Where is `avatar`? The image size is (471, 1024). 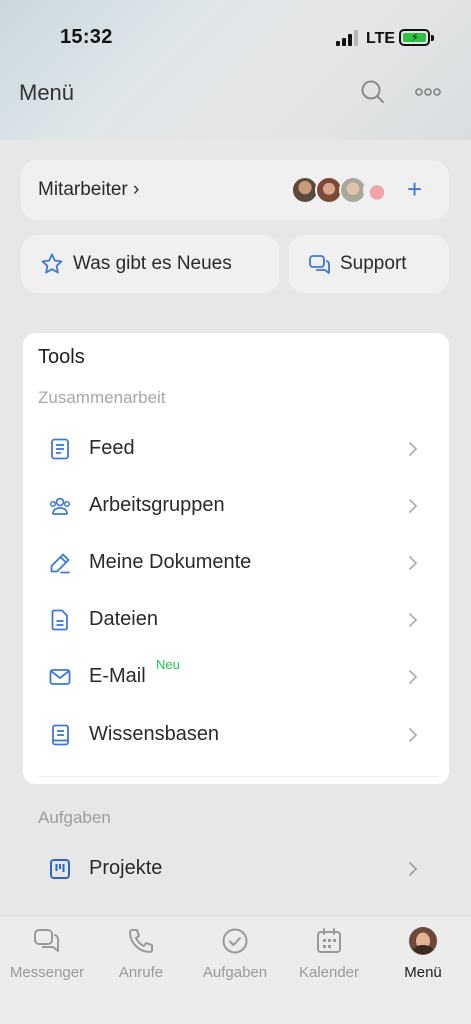 avatar is located at coordinates (377, 190).